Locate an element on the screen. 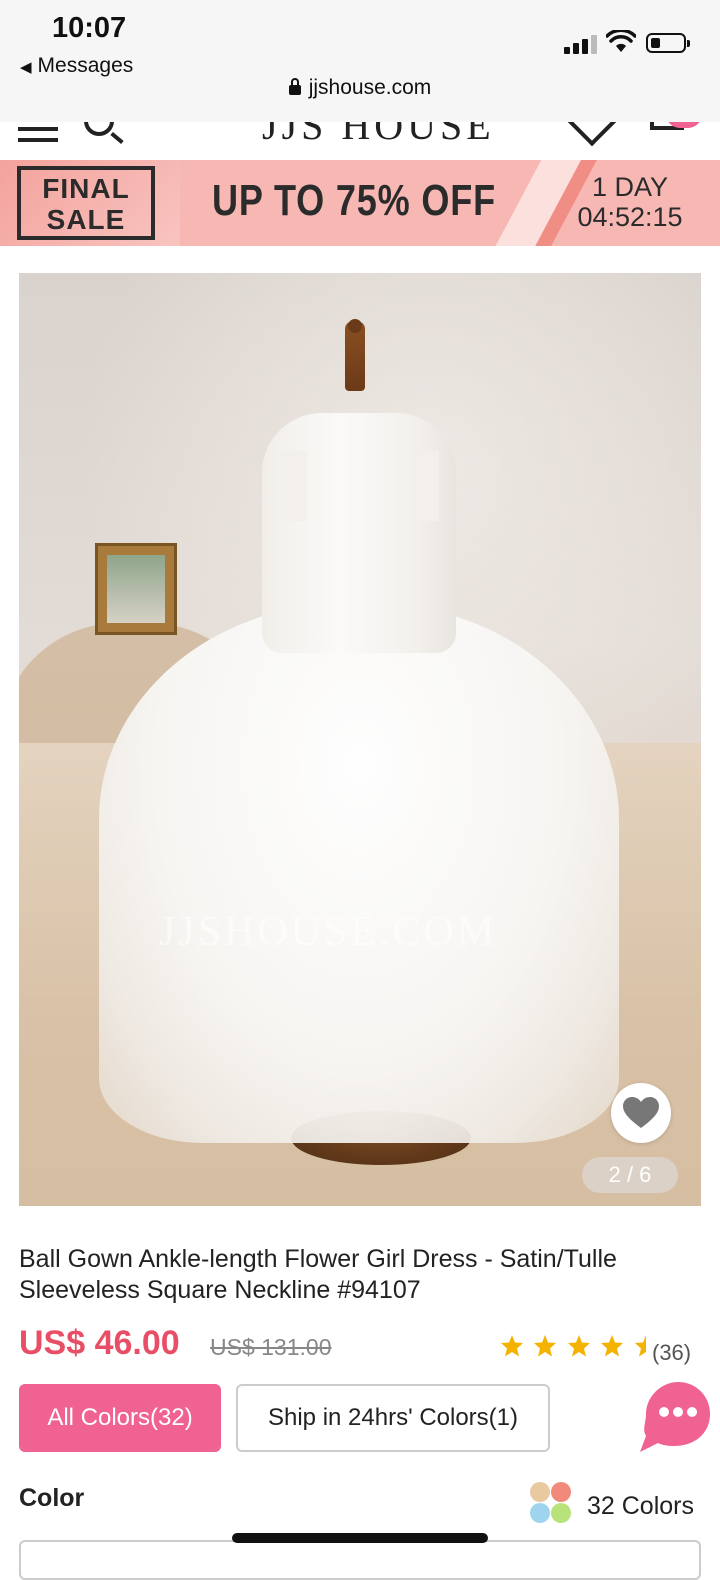  heart-icon is located at coordinates (641, 1112).